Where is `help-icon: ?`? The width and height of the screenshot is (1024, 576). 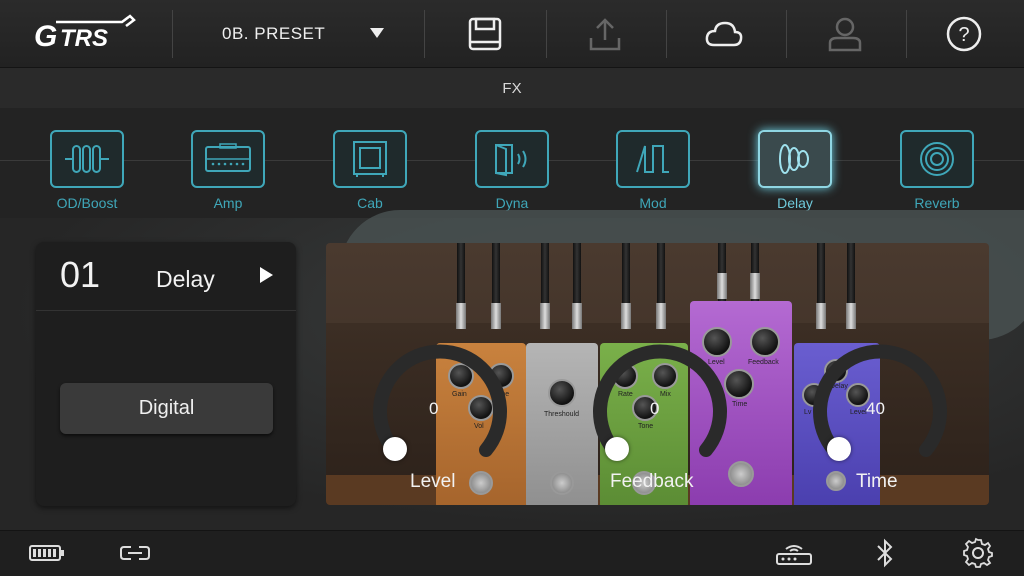 help-icon: ? is located at coordinates (964, 34).